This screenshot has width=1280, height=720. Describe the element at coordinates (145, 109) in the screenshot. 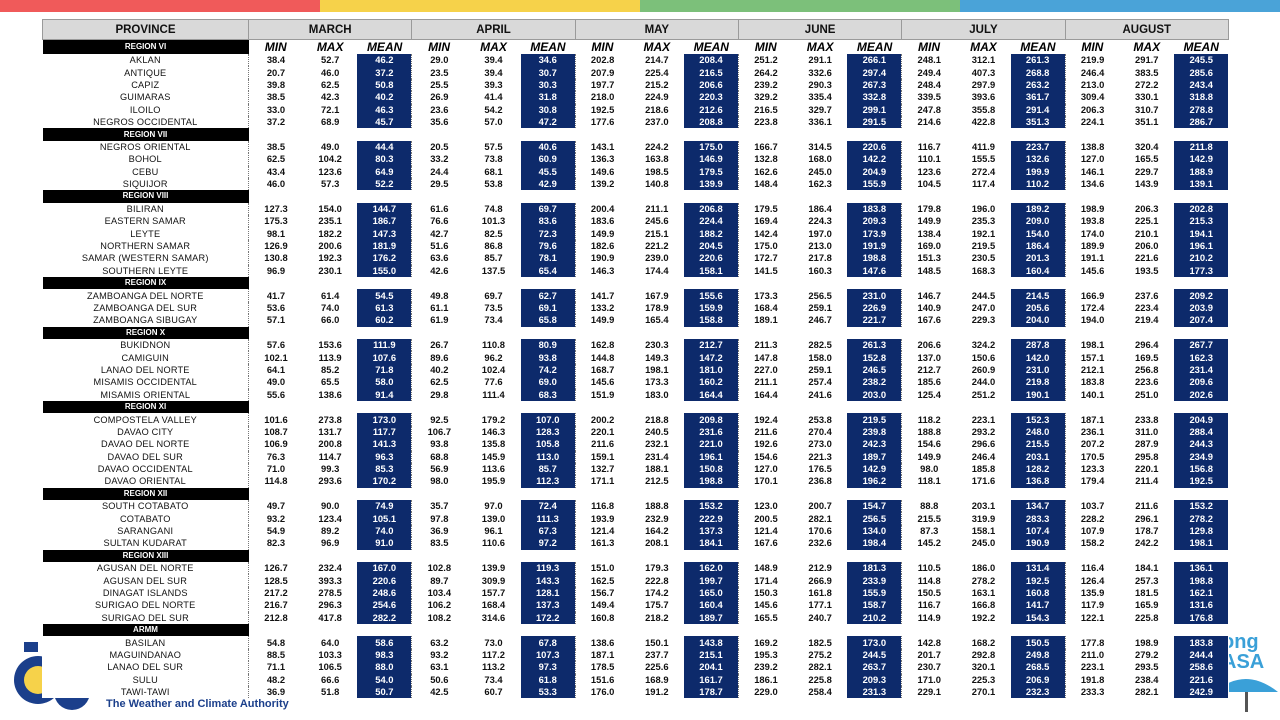

I see `province-name: ILOILO` at that location.